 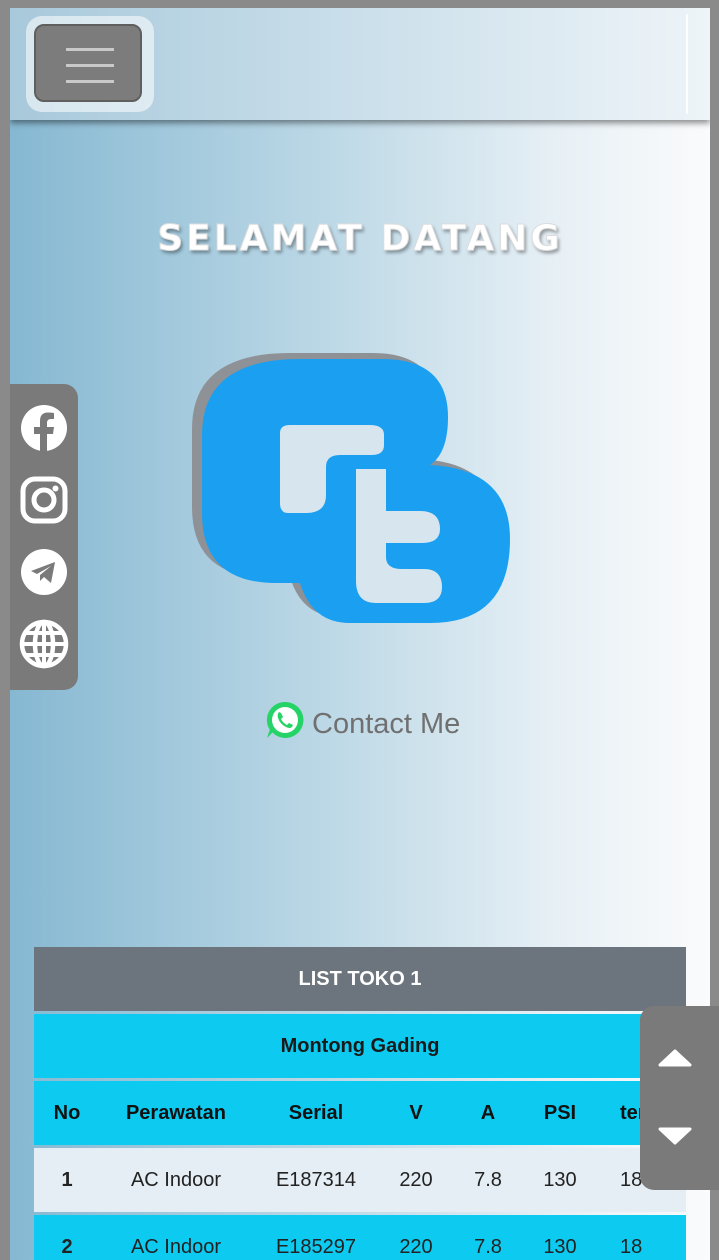 I want to click on scroll-up-button, so click(x=675, y=1059).